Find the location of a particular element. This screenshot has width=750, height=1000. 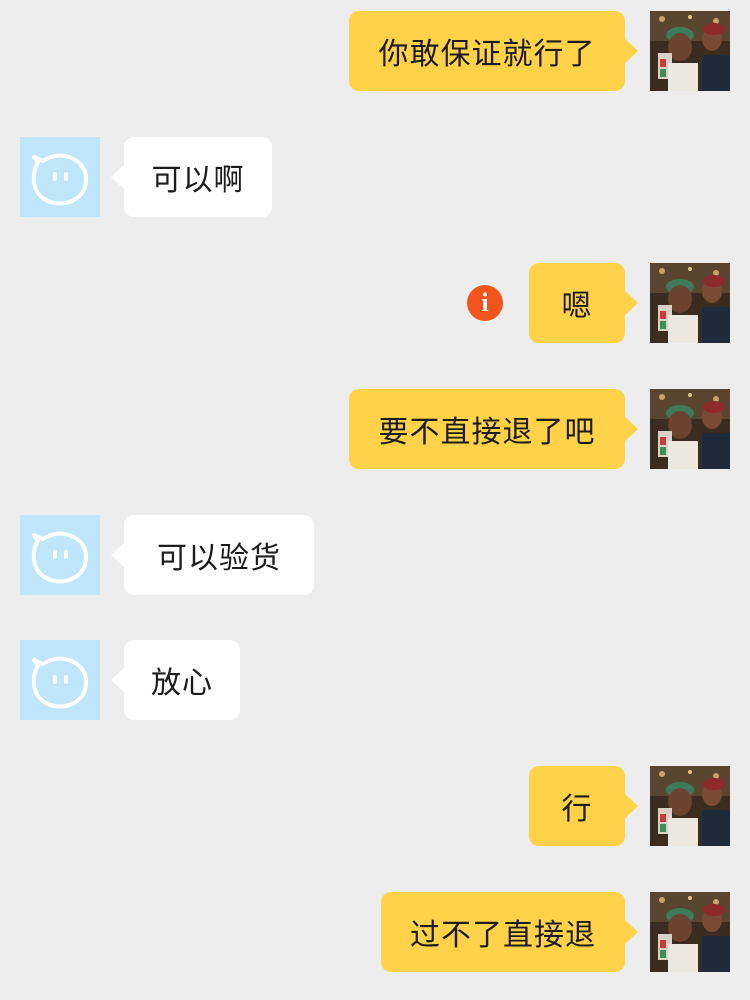

message-bubble-outgoing: 嗯 is located at coordinates (583, 303).